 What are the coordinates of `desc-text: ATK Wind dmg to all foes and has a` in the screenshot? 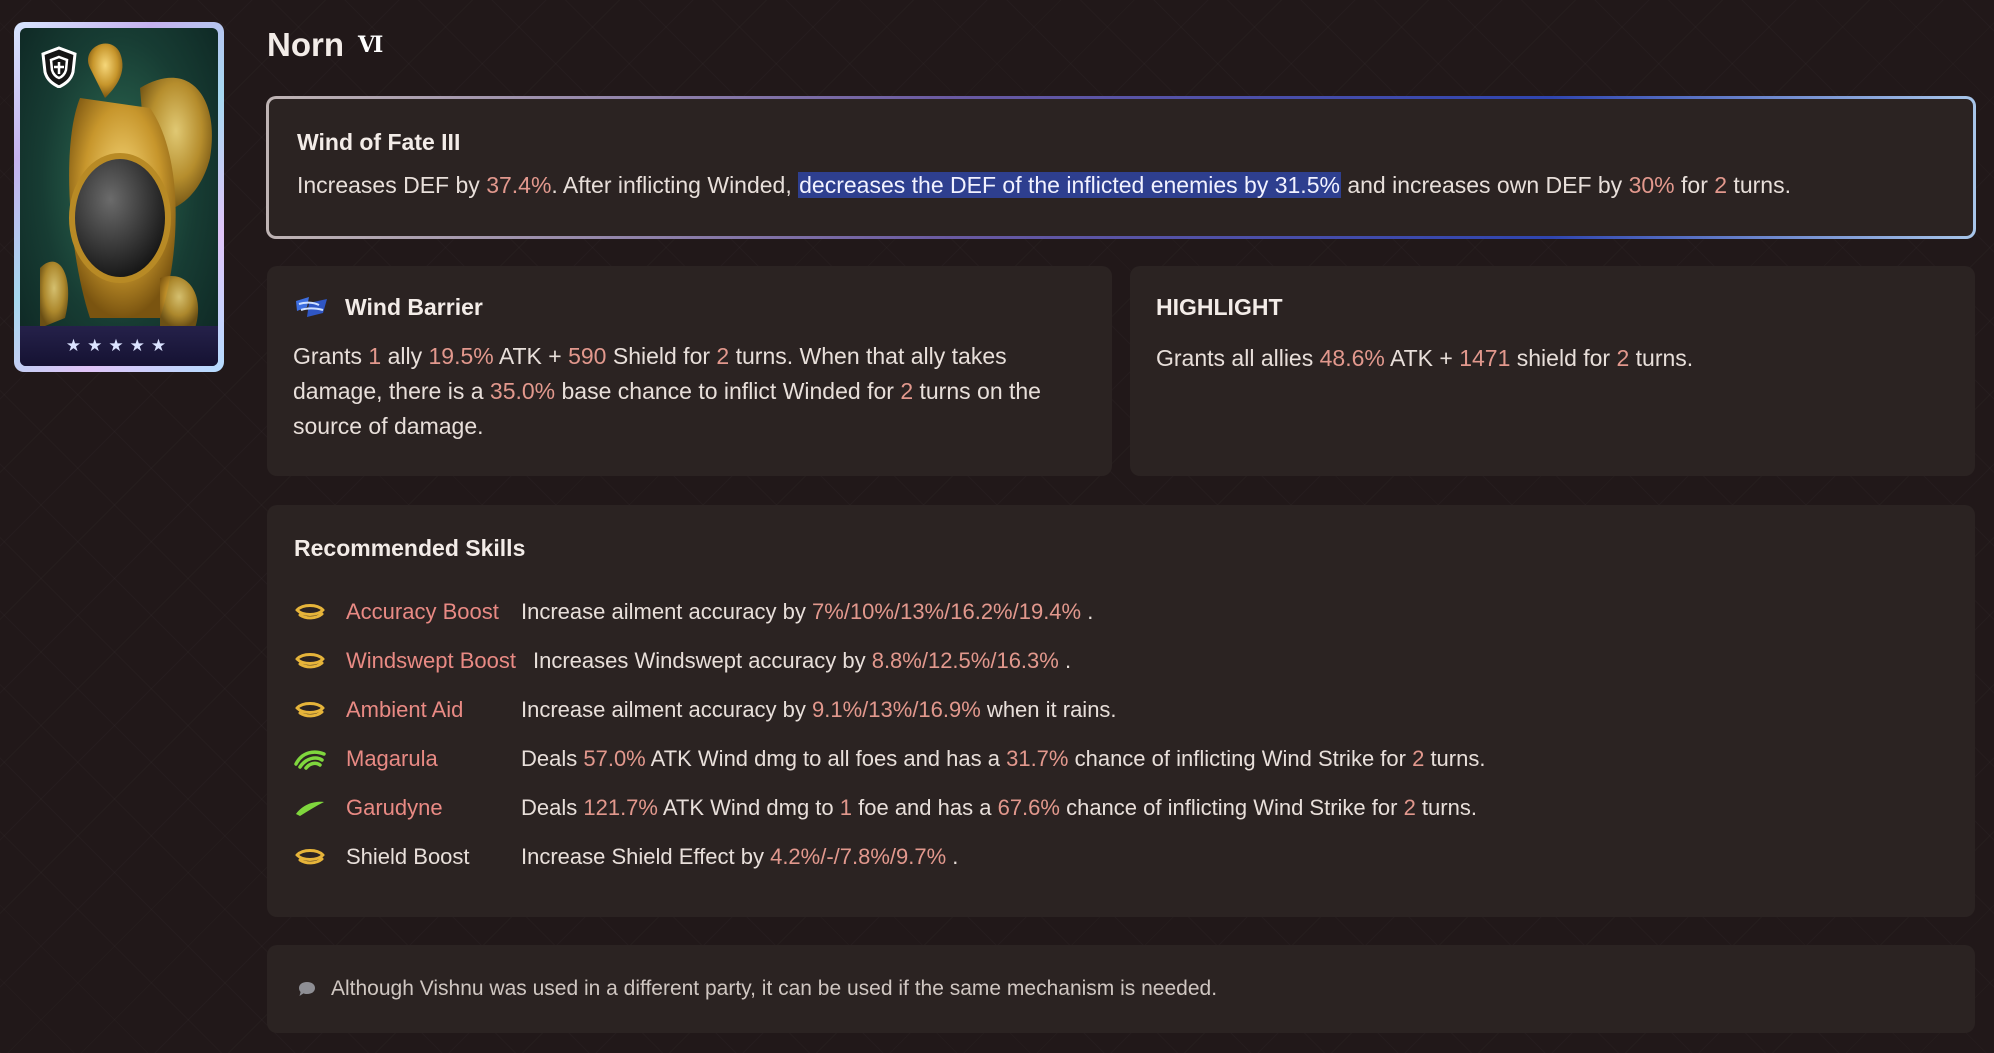 It's located at (826, 758).